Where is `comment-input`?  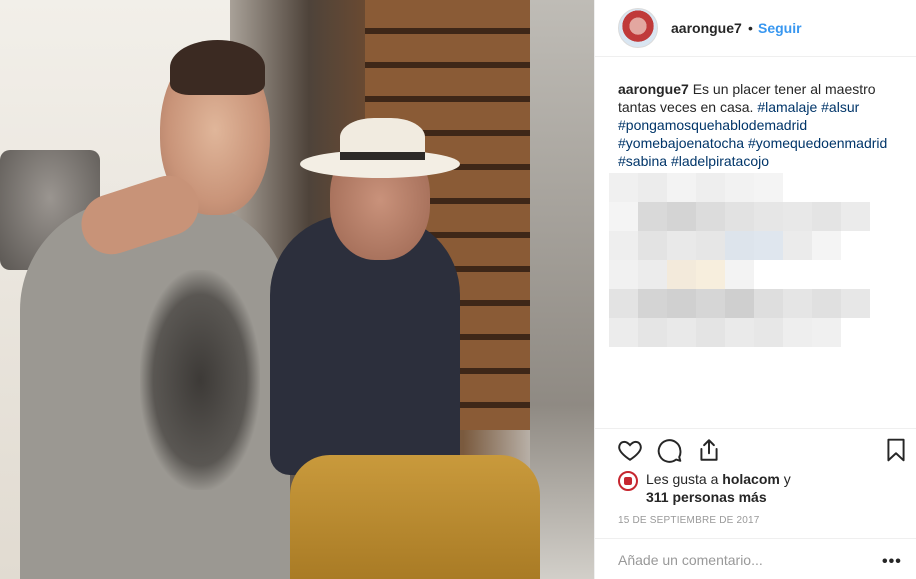
comment-input is located at coordinates (743, 560).